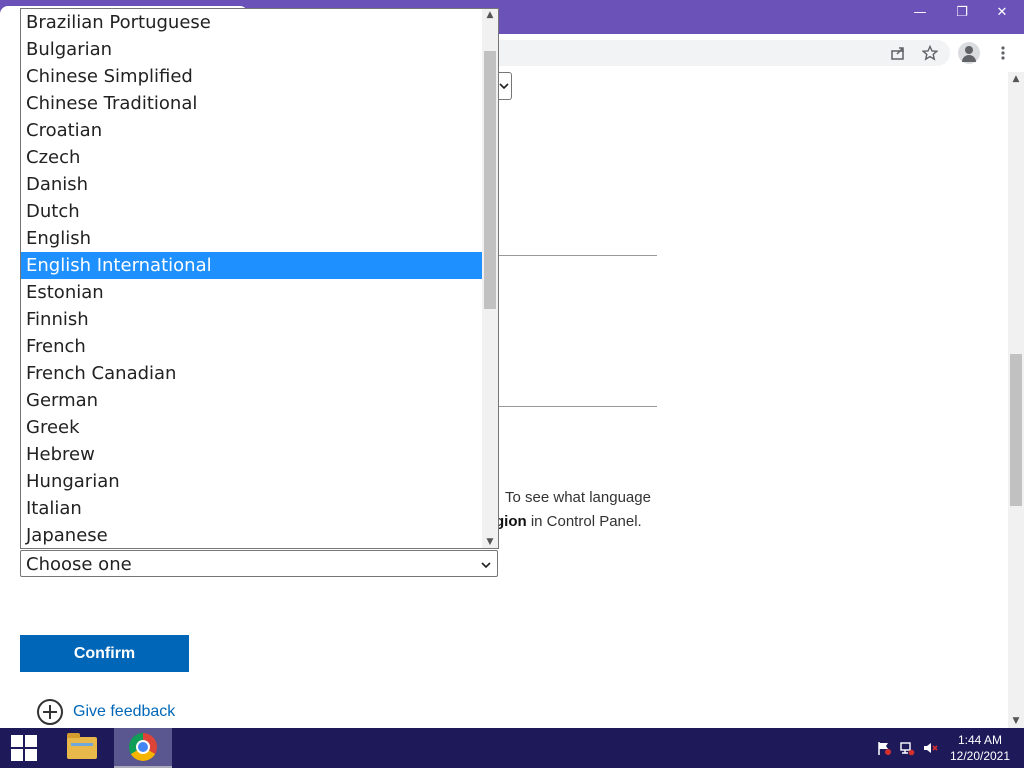 Image resolution: width=1024 pixels, height=768 pixels. What do you see at coordinates (252, 157) in the screenshot?
I see `dropdown-option: Czech` at bounding box center [252, 157].